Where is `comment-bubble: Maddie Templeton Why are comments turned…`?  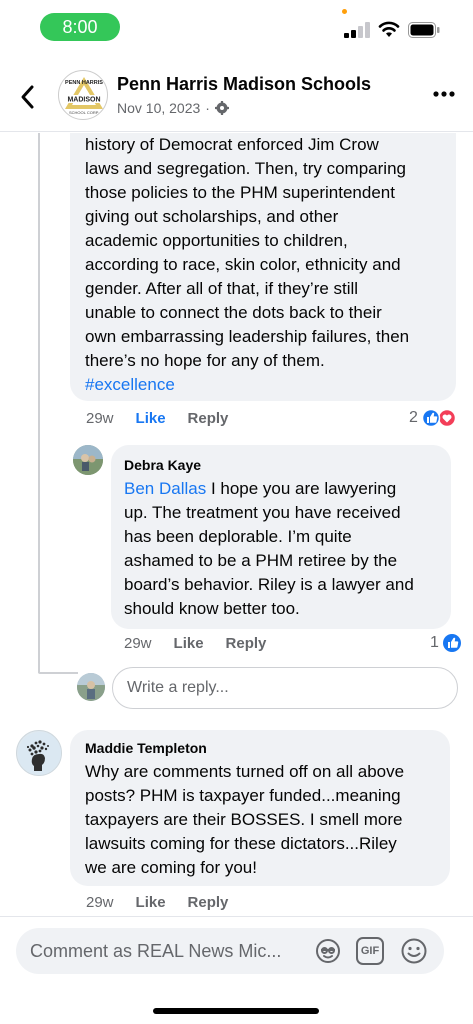 comment-bubble: Maddie Templeton Why are comments turned… is located at coordinates (260, 808).